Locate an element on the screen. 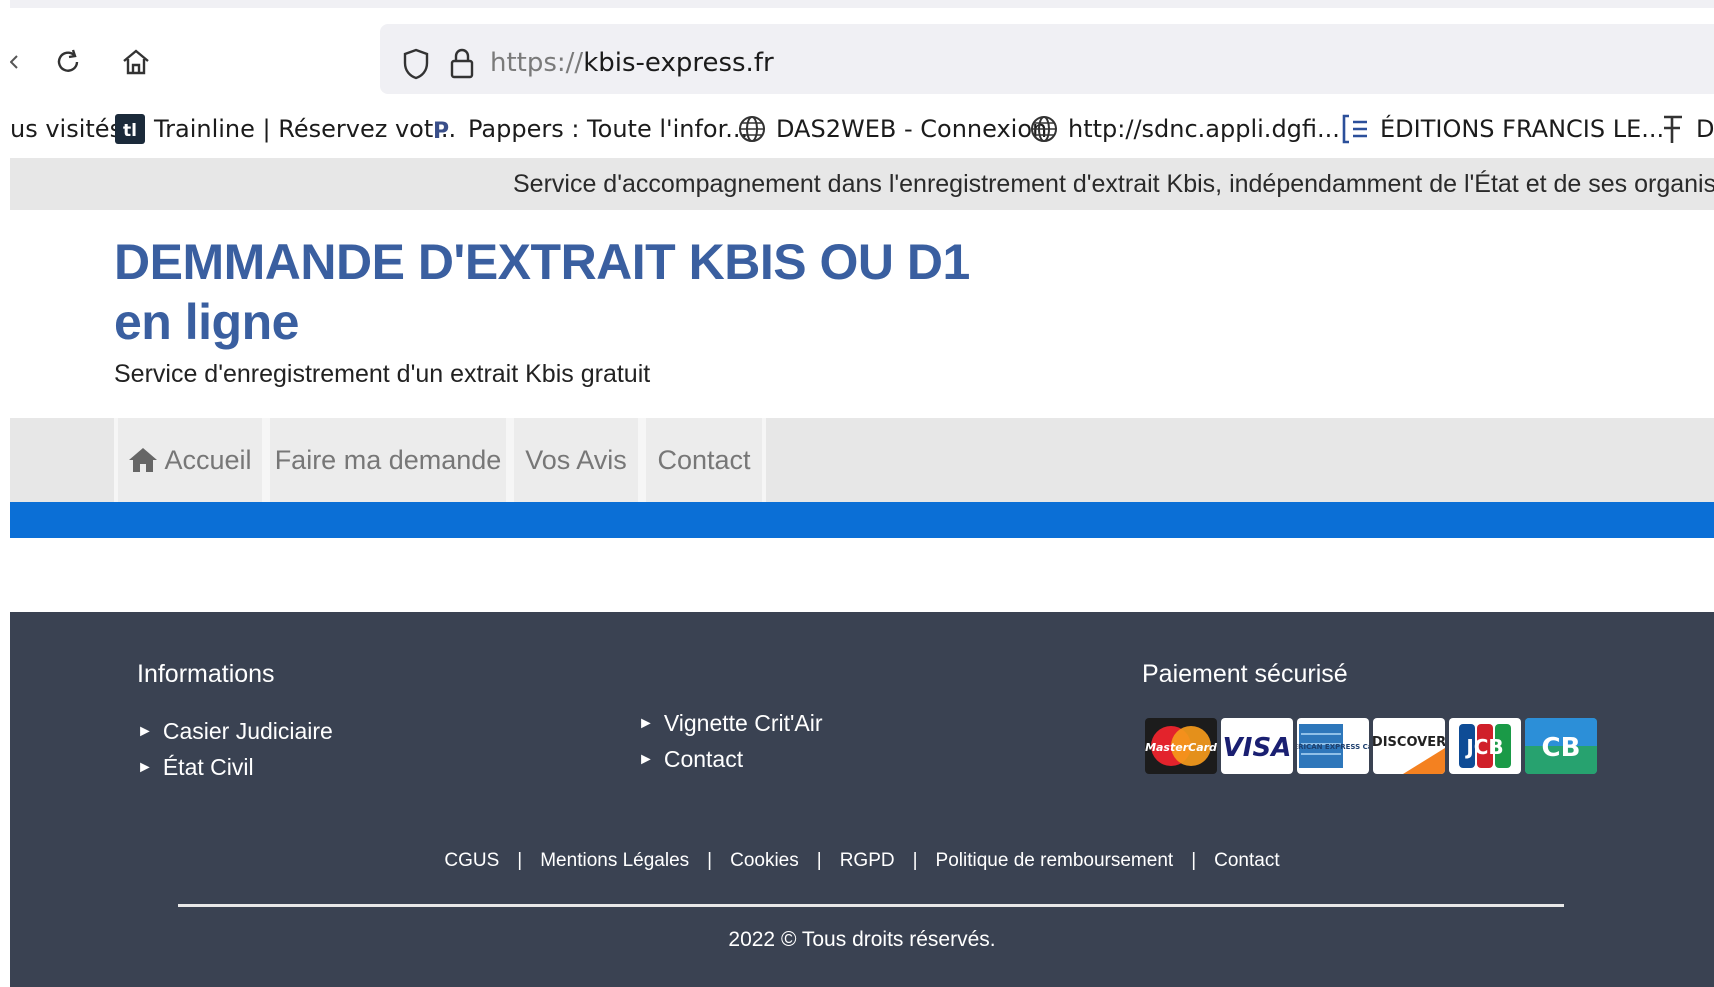 The height and width of the screenshot is (987, 1714). visa-icon: VISA is located at coordinates (1257, 746).